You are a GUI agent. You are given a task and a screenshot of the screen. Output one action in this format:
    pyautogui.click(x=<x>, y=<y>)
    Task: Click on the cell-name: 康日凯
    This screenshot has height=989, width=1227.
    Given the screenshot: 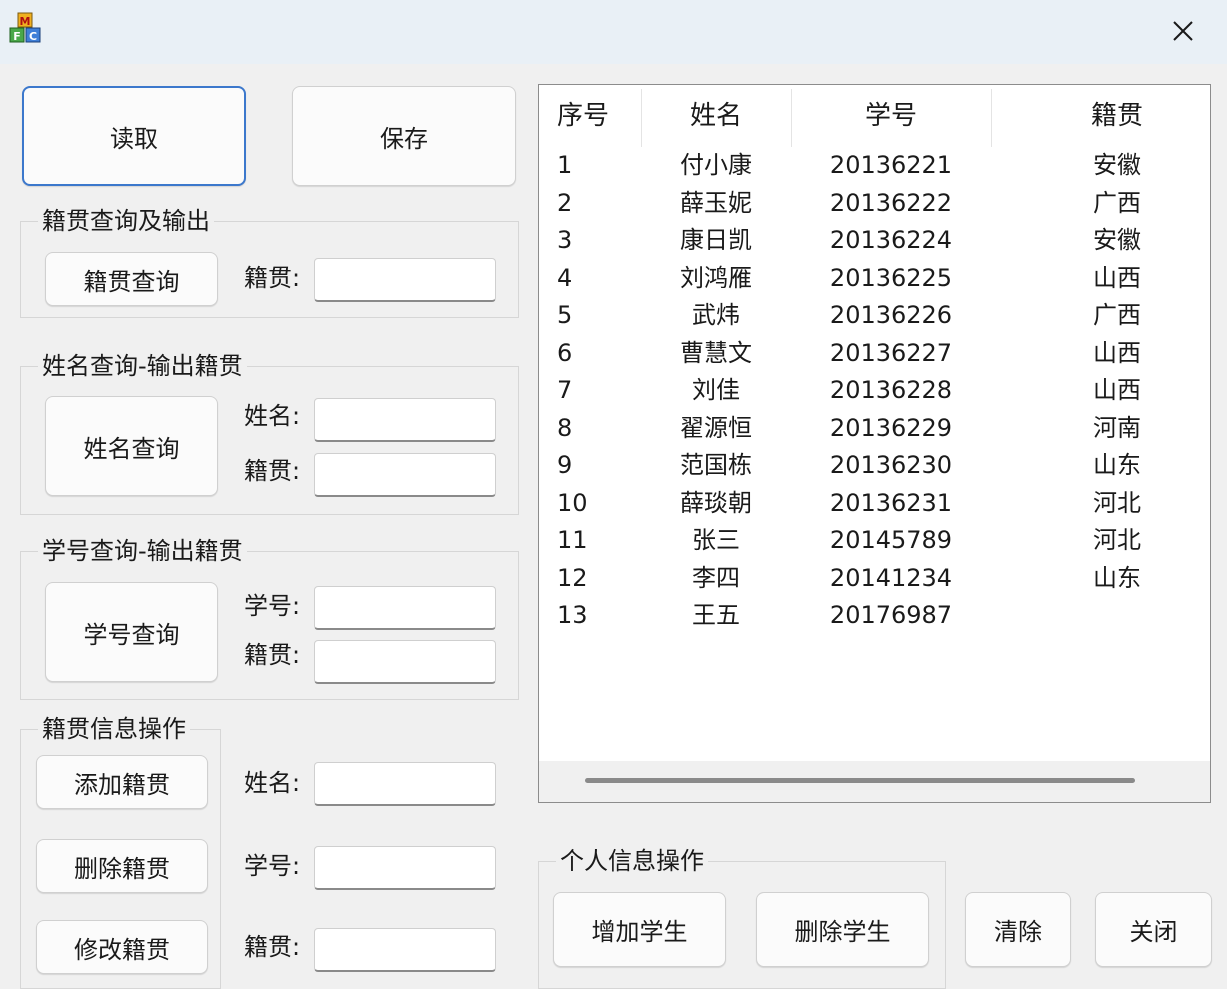 What is the action you would take?
    pyautogui.click(x=716, y=240)
    